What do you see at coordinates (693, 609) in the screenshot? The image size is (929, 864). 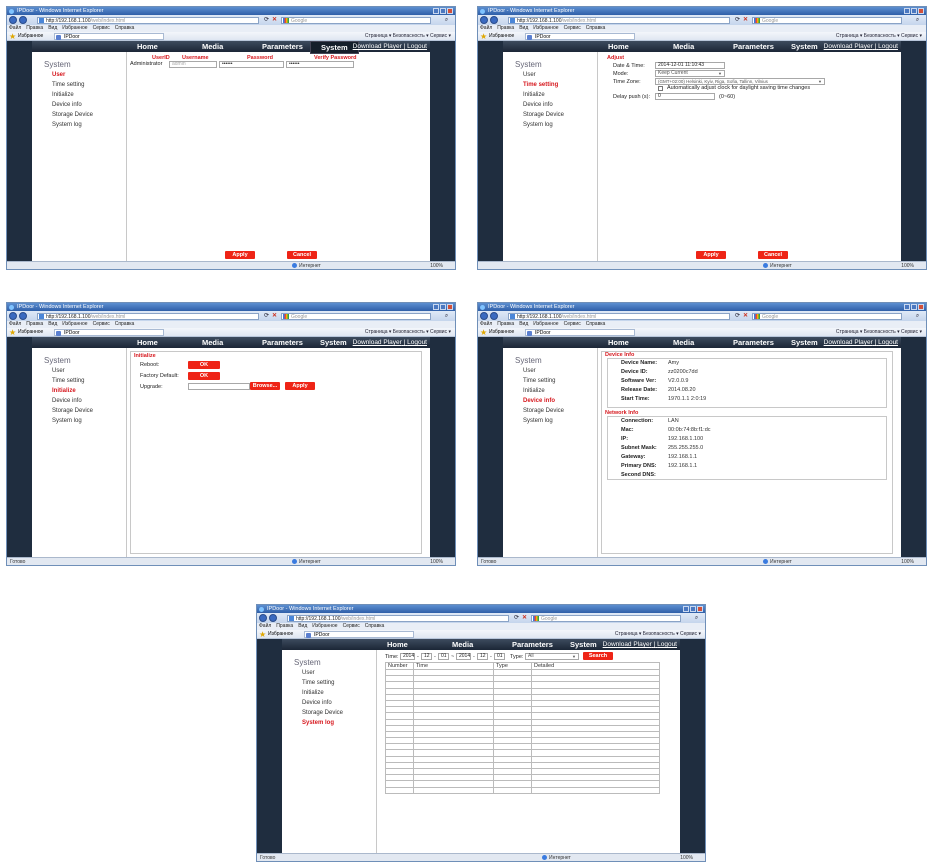 I see `maximize-button` at bounding box center [693, 609].